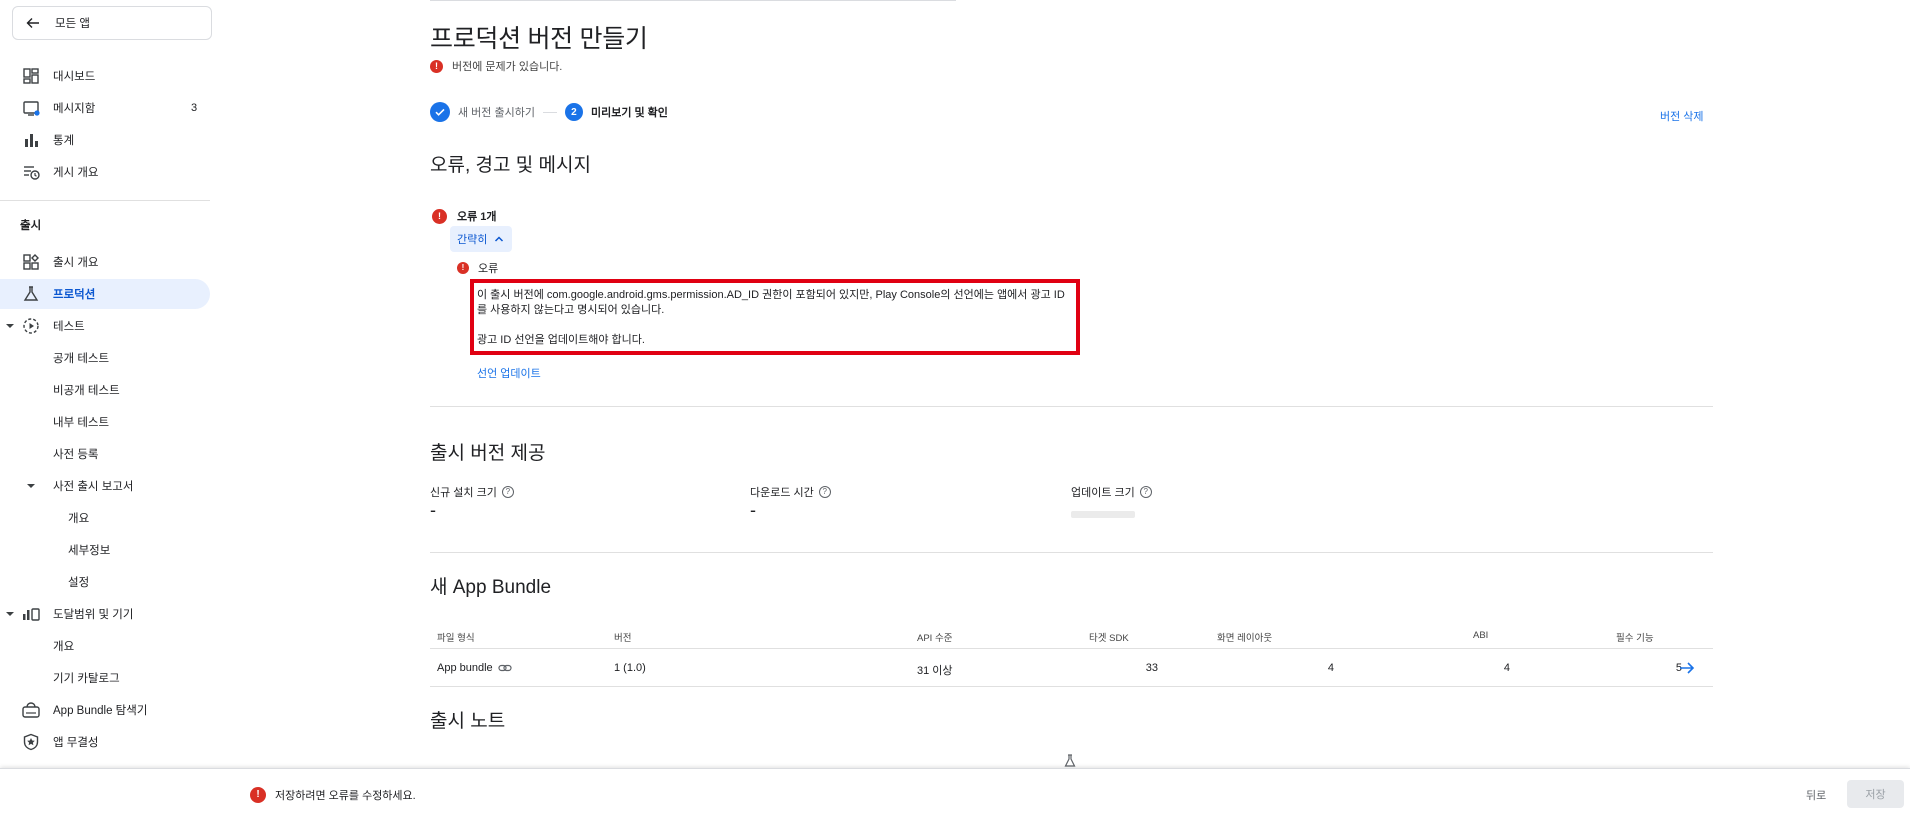 The width and height of the screenshot is (1910, 818). I want to click on arrow-forward-icon, so click(1687, 668).